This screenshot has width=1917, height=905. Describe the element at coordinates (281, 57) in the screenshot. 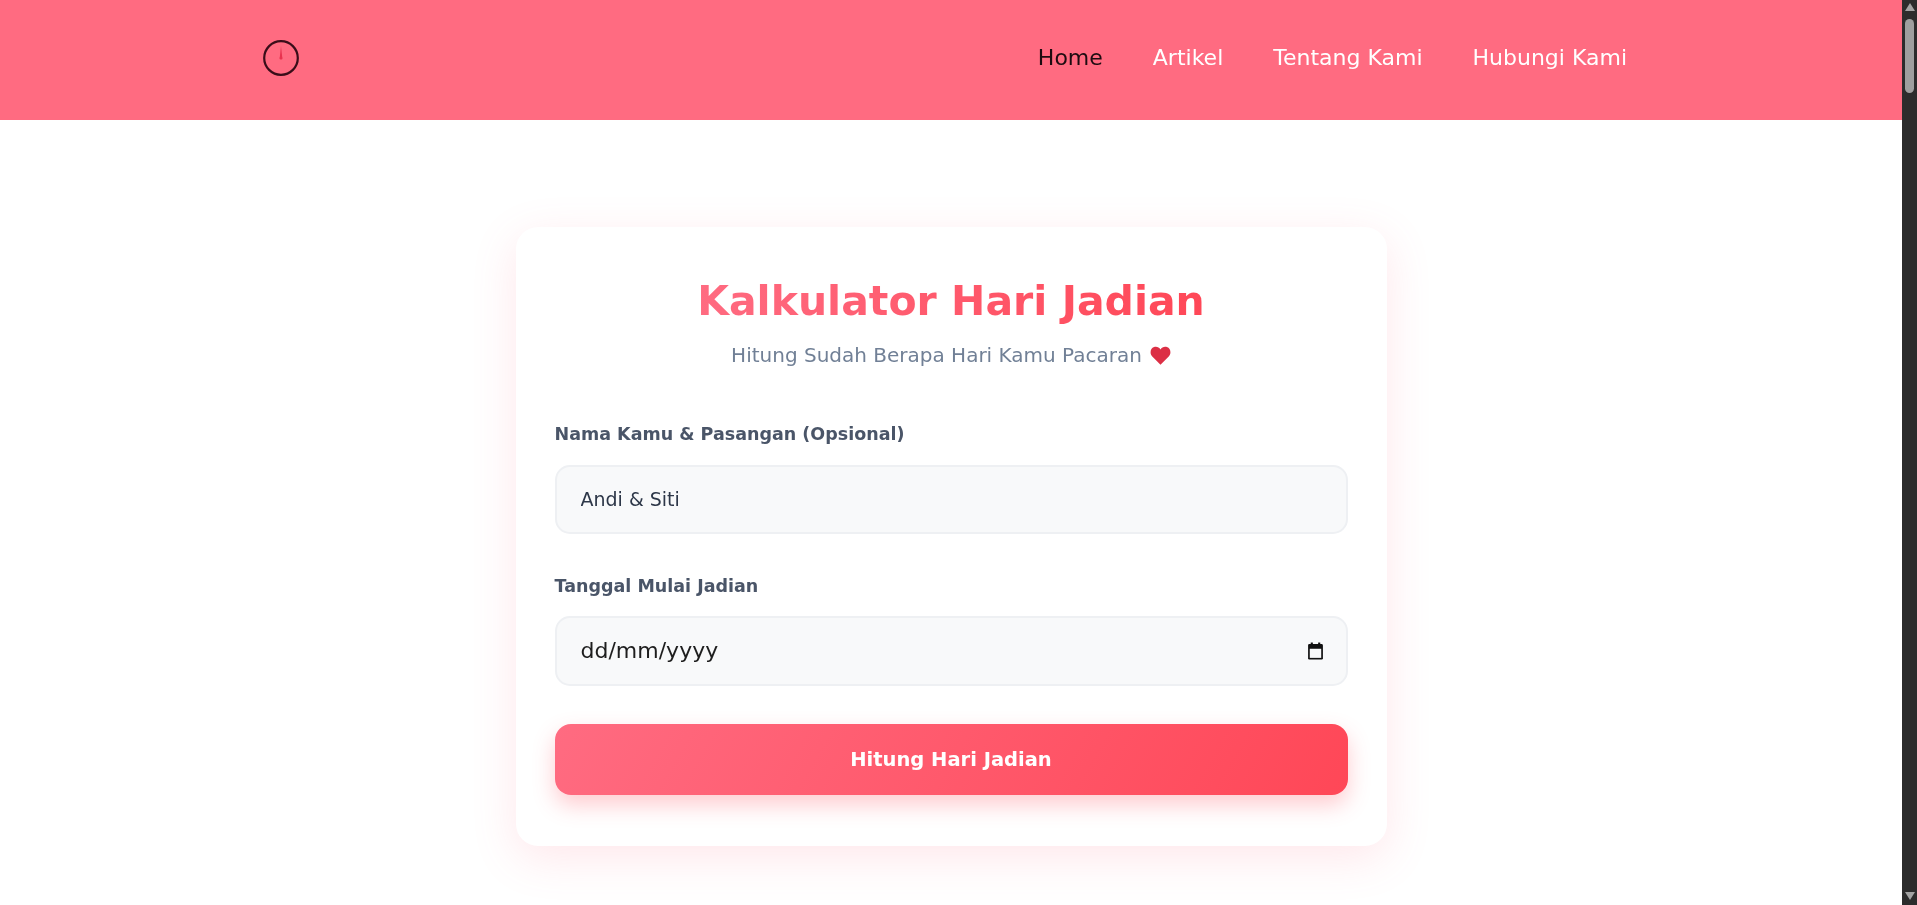

I see `clock-logo-icon` at that location.